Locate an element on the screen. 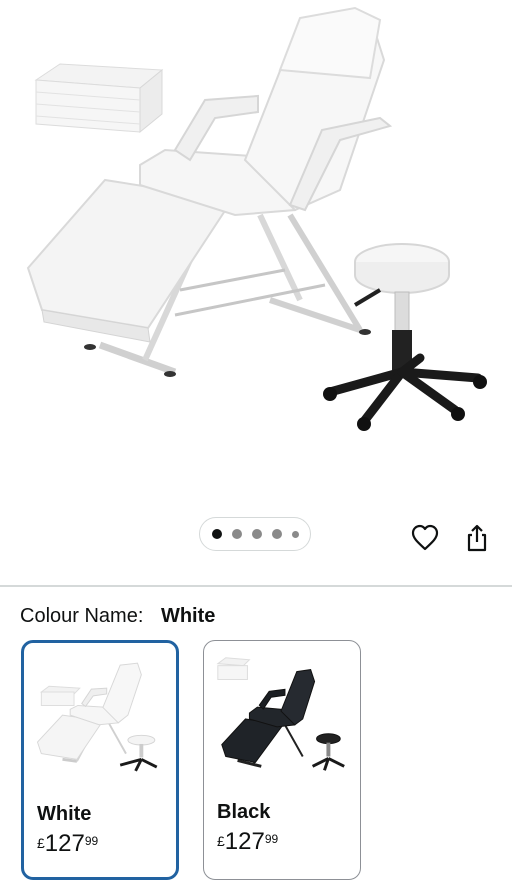 The image size is (512, 880). swatch-black-thumbnail is located at coordinates (280, 714).